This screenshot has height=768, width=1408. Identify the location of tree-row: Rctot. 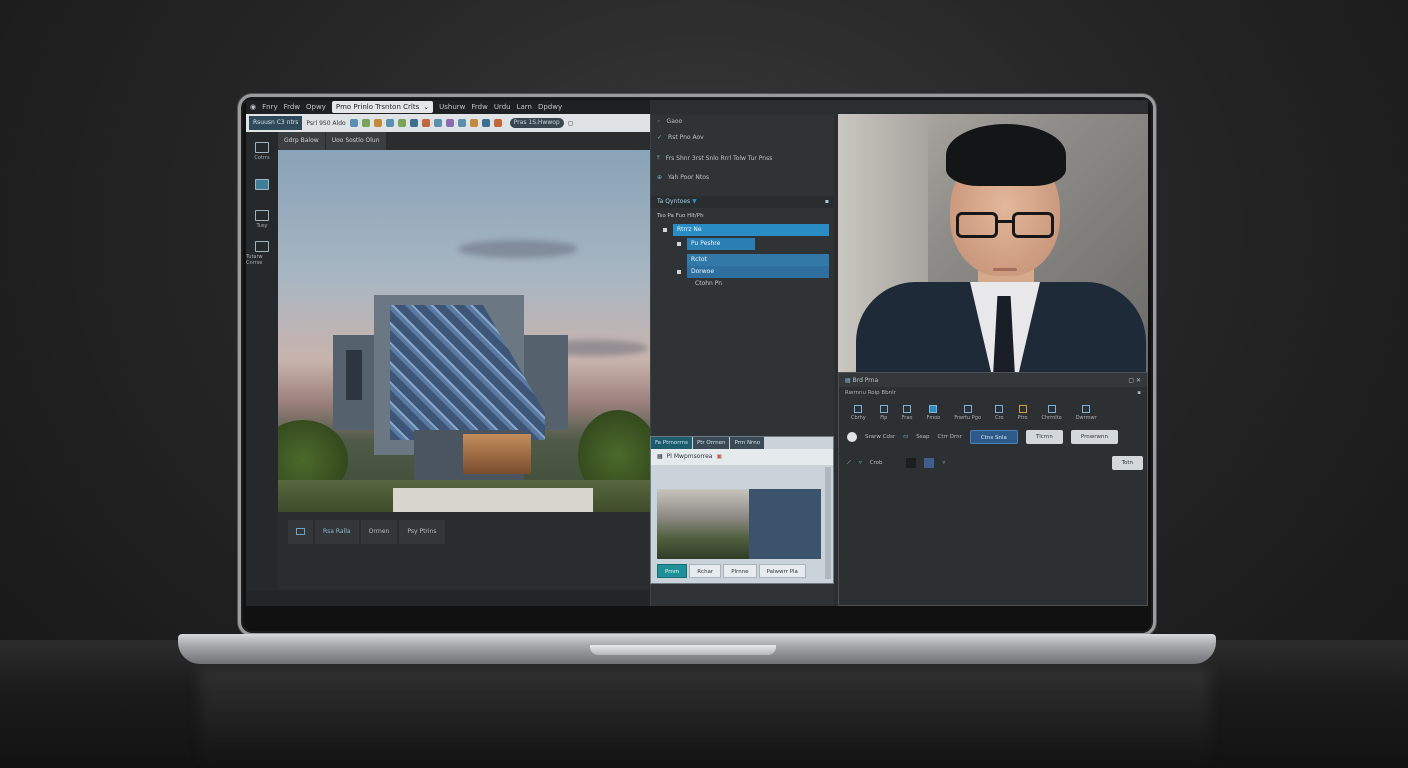
(758, 260).